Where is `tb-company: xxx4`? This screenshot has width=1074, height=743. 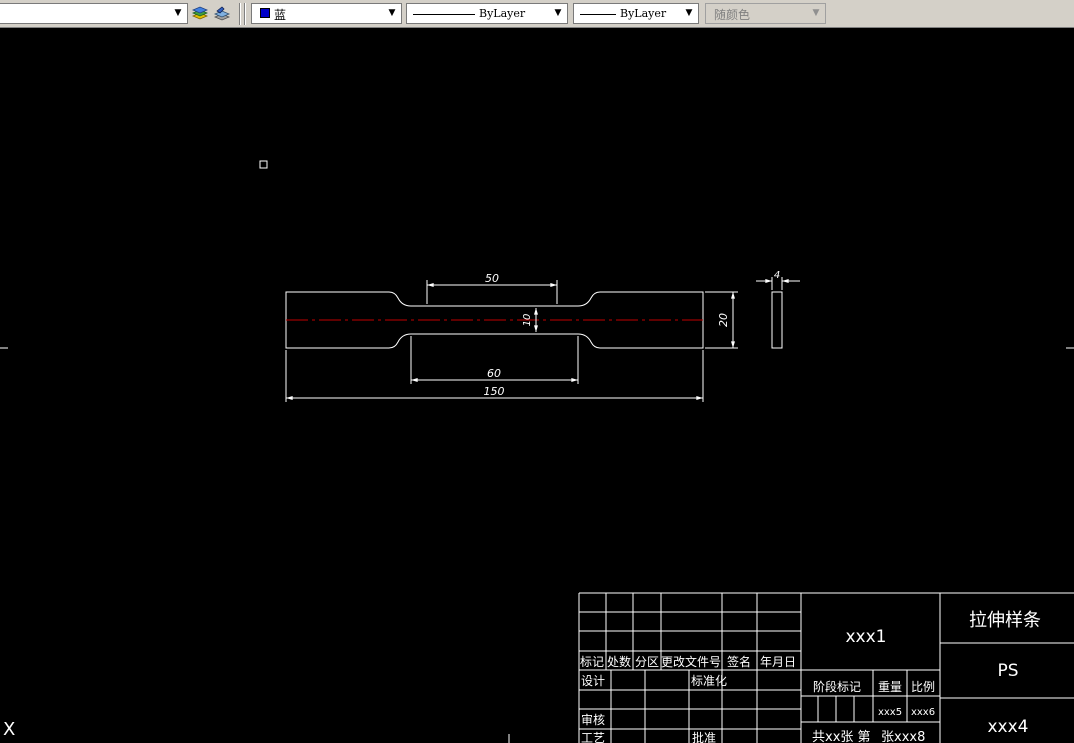
tb-company: xxx4 is located at coordinates (1008, 727).